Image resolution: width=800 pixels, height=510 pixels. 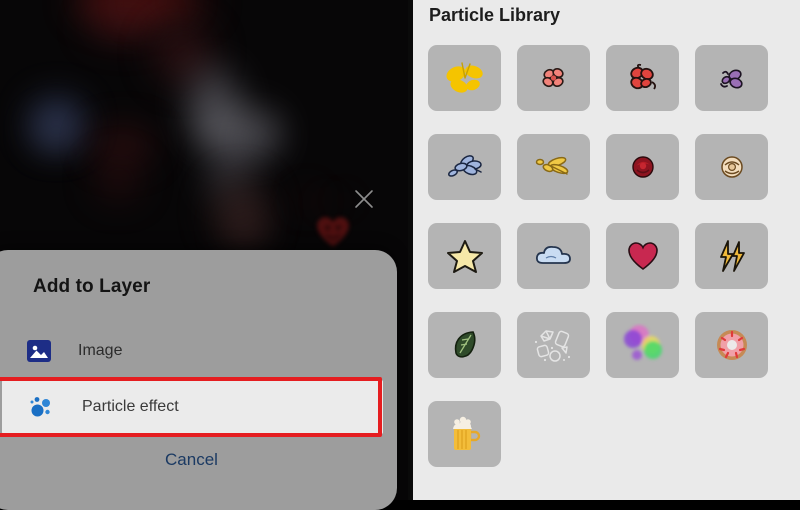 I want to click on particle-tile-purple-bee, so click(x=731, y=78).